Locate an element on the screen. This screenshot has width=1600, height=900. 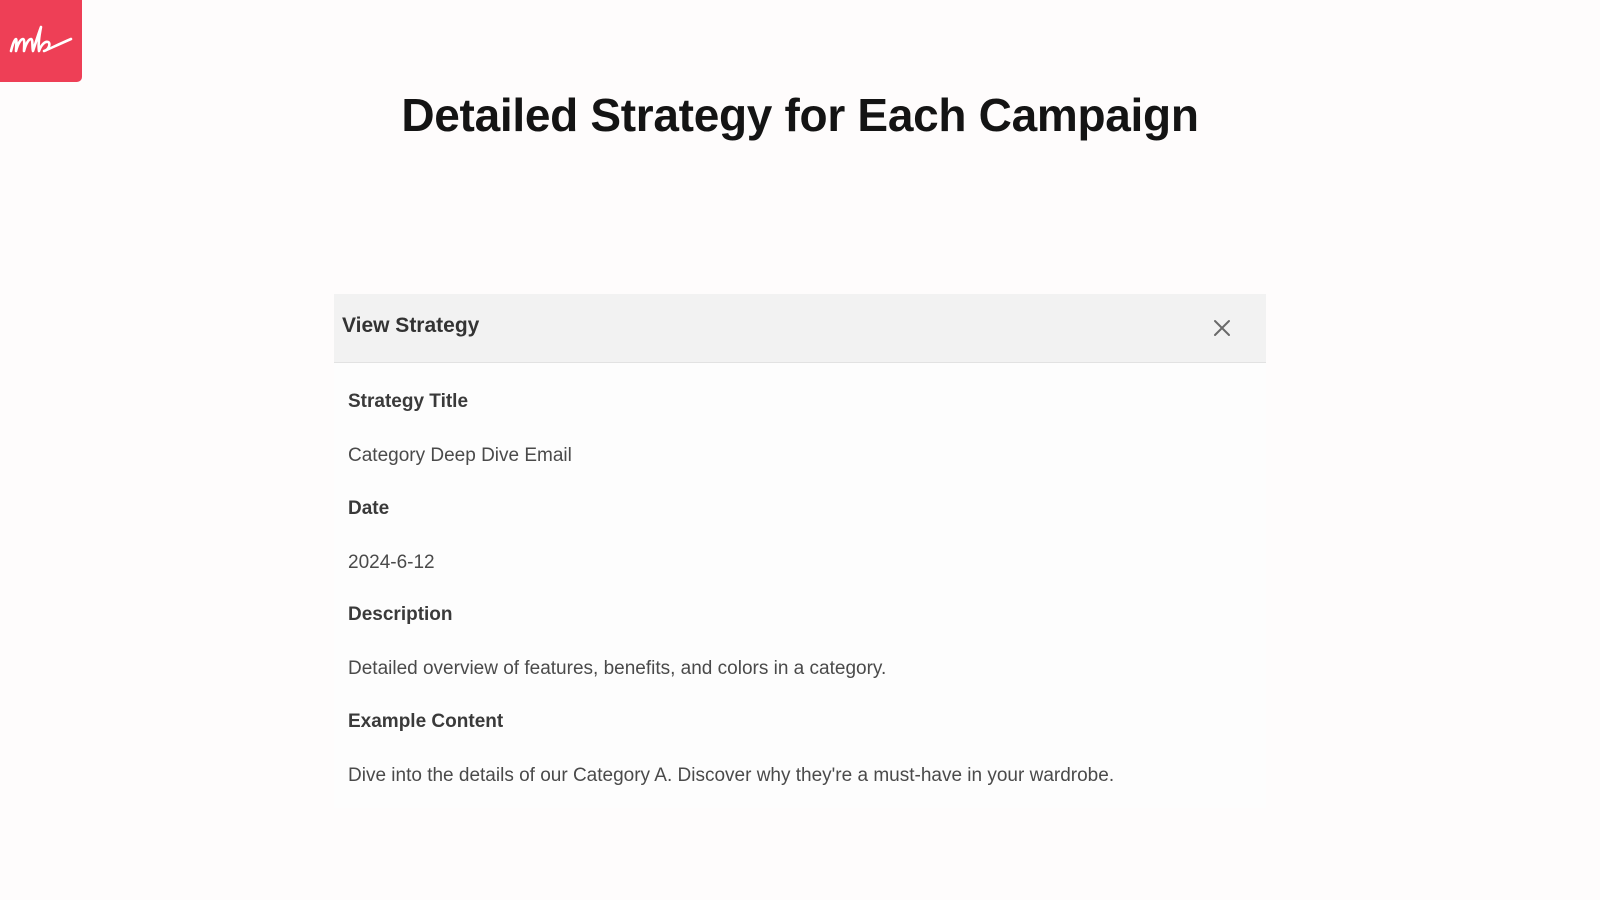
strategy-title-value: Category Deep Dive Email is located at coordinates (460, 455).